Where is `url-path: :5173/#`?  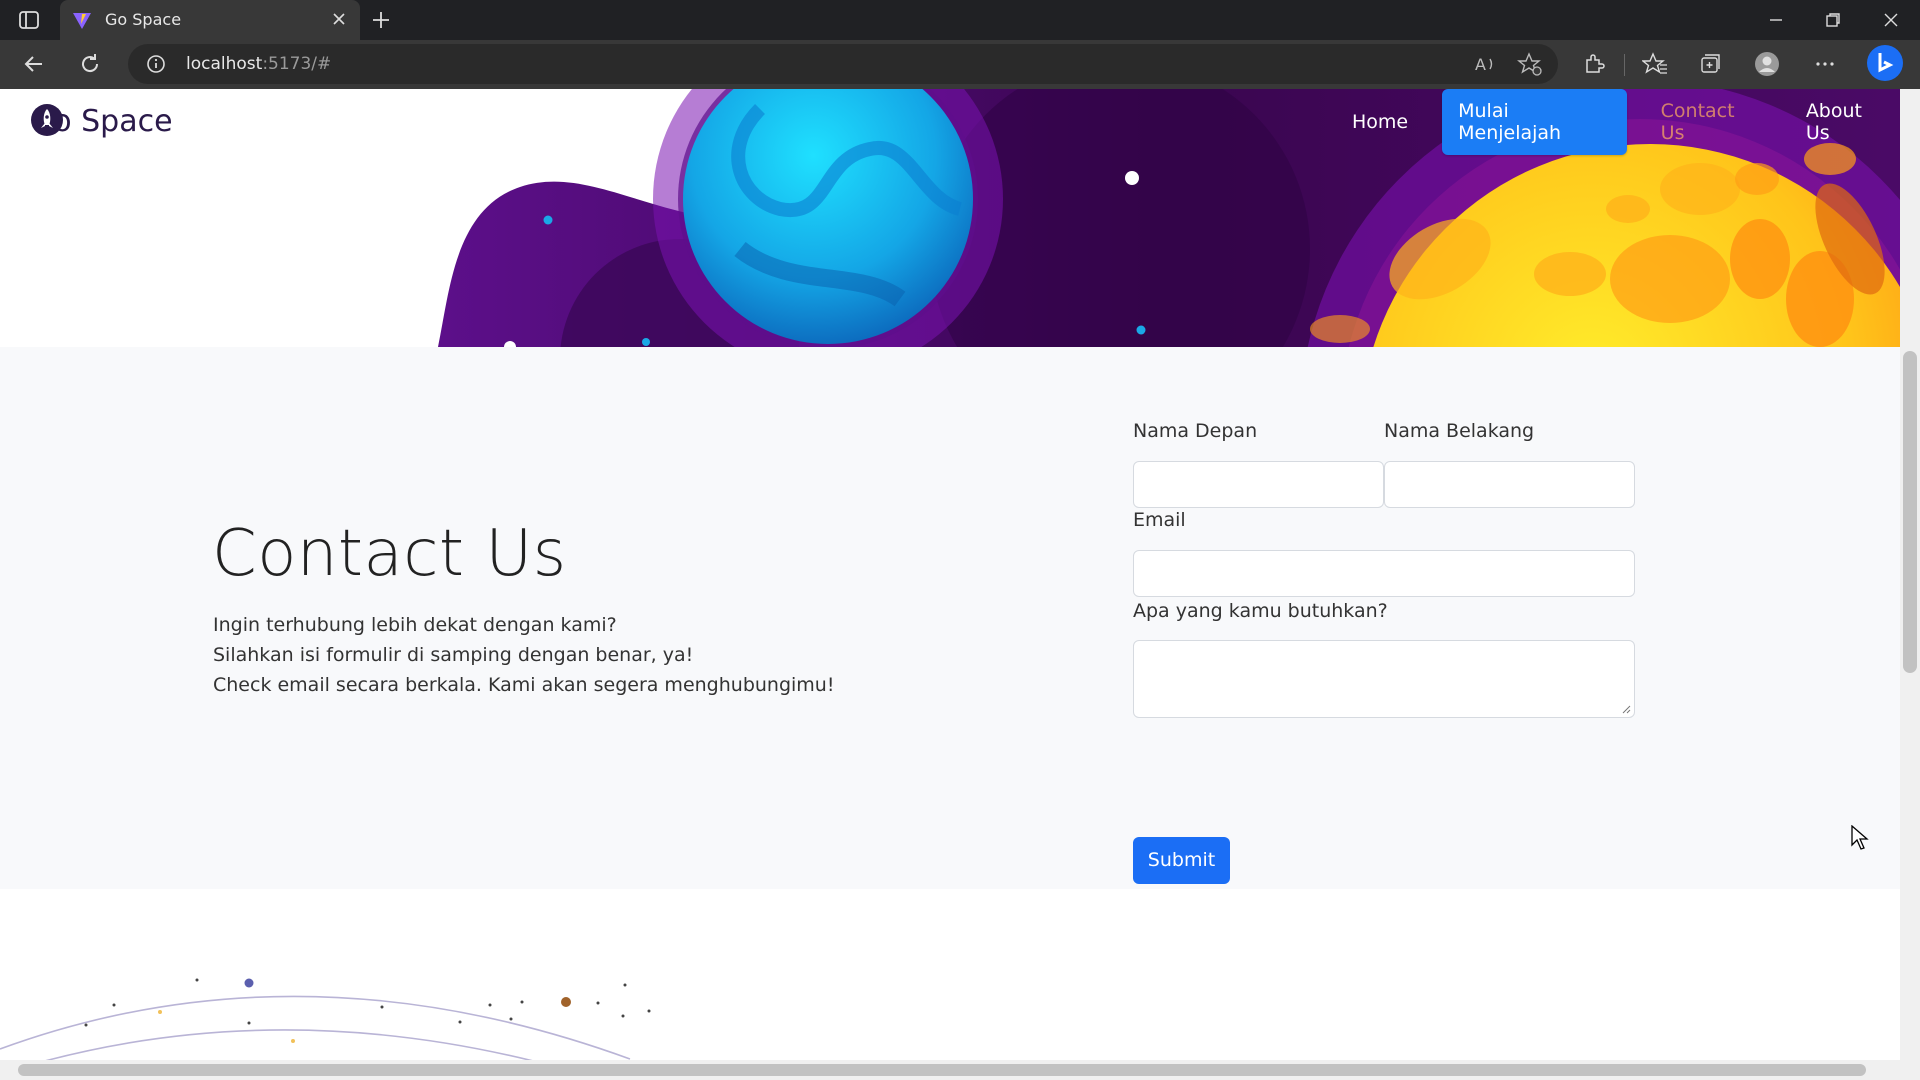 url-path: :5173/# is located at coordinates (297, 64).